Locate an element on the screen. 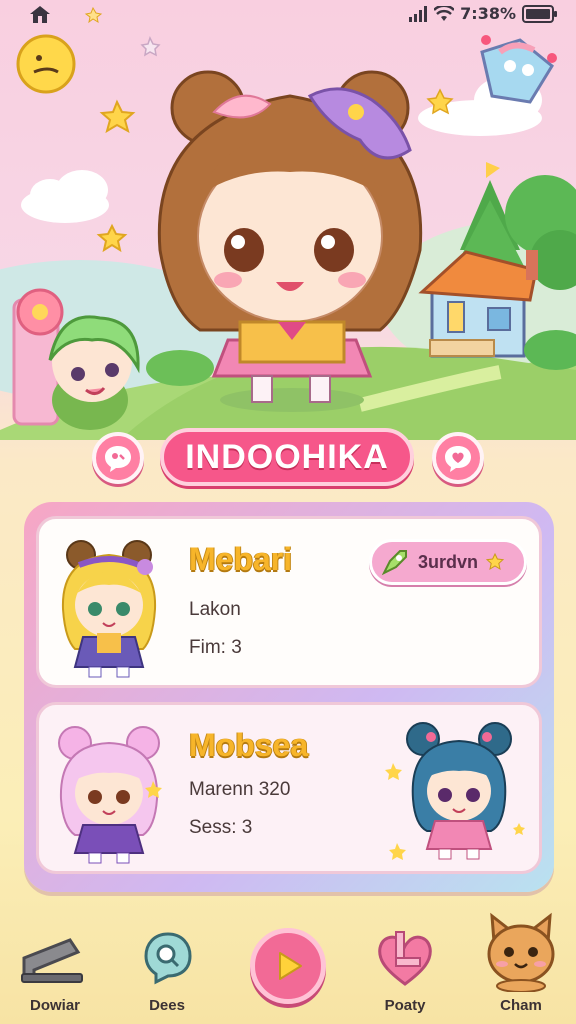 Image resolution: width=576 pixels, height=1024 pixels. nav-label: Poaty is located at coordinates (405, 1005).